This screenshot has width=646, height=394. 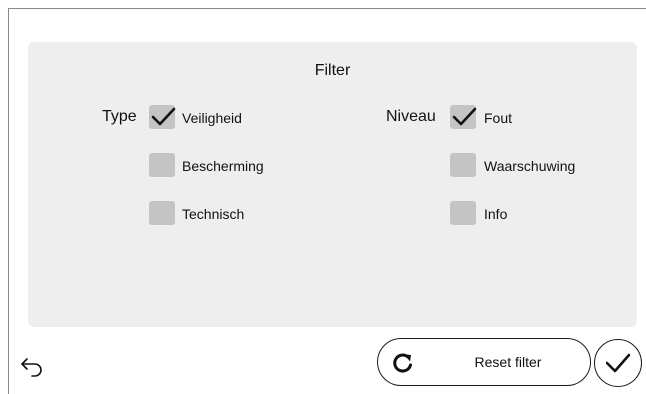 I want to click on confirm-button, so click(x=618, y=363).